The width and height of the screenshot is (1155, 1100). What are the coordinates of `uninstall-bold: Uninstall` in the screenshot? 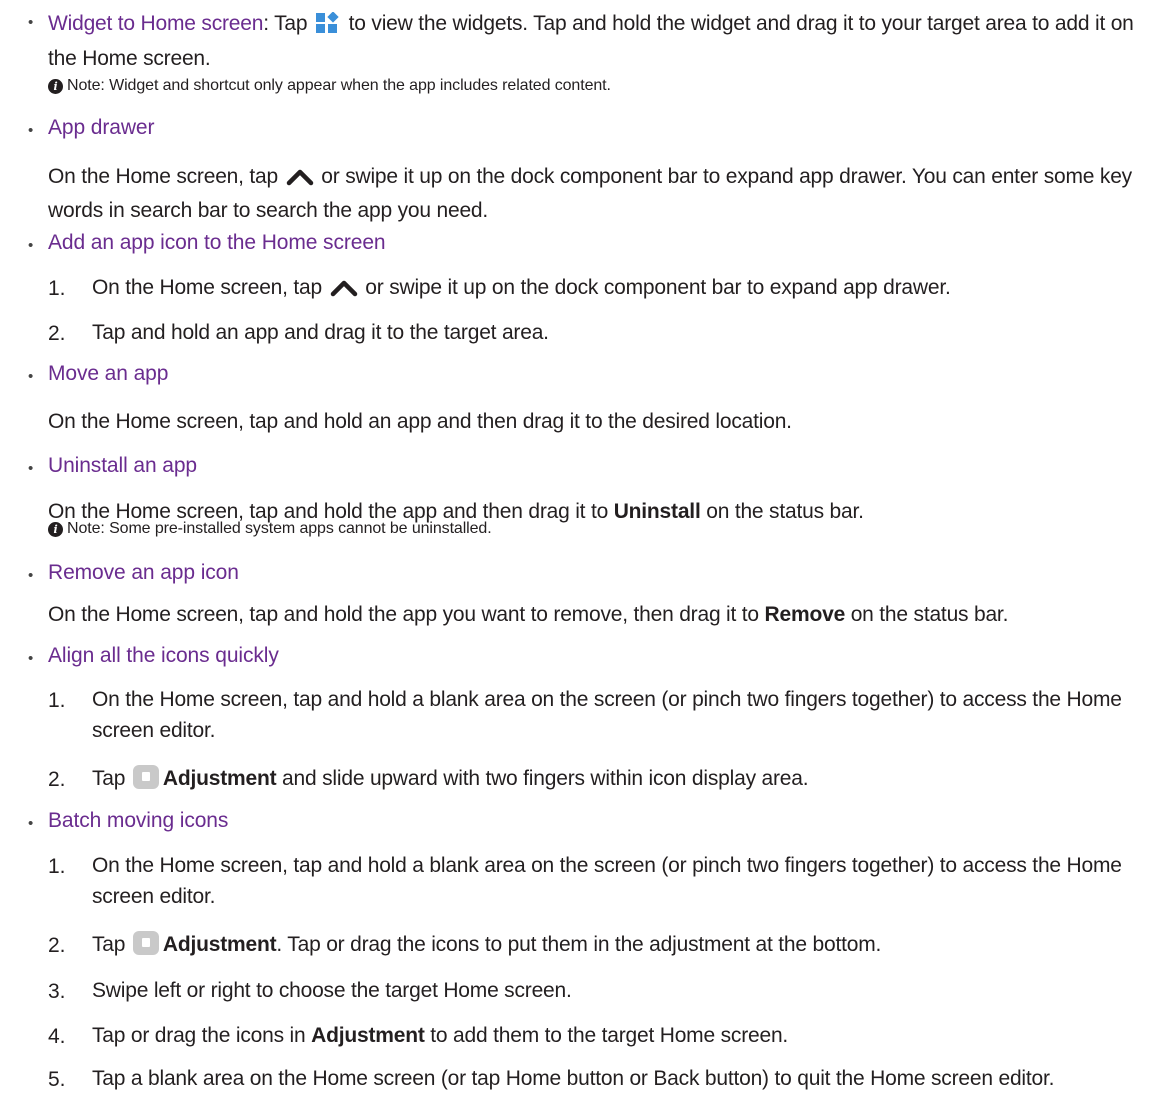 It's located at (657, 511).